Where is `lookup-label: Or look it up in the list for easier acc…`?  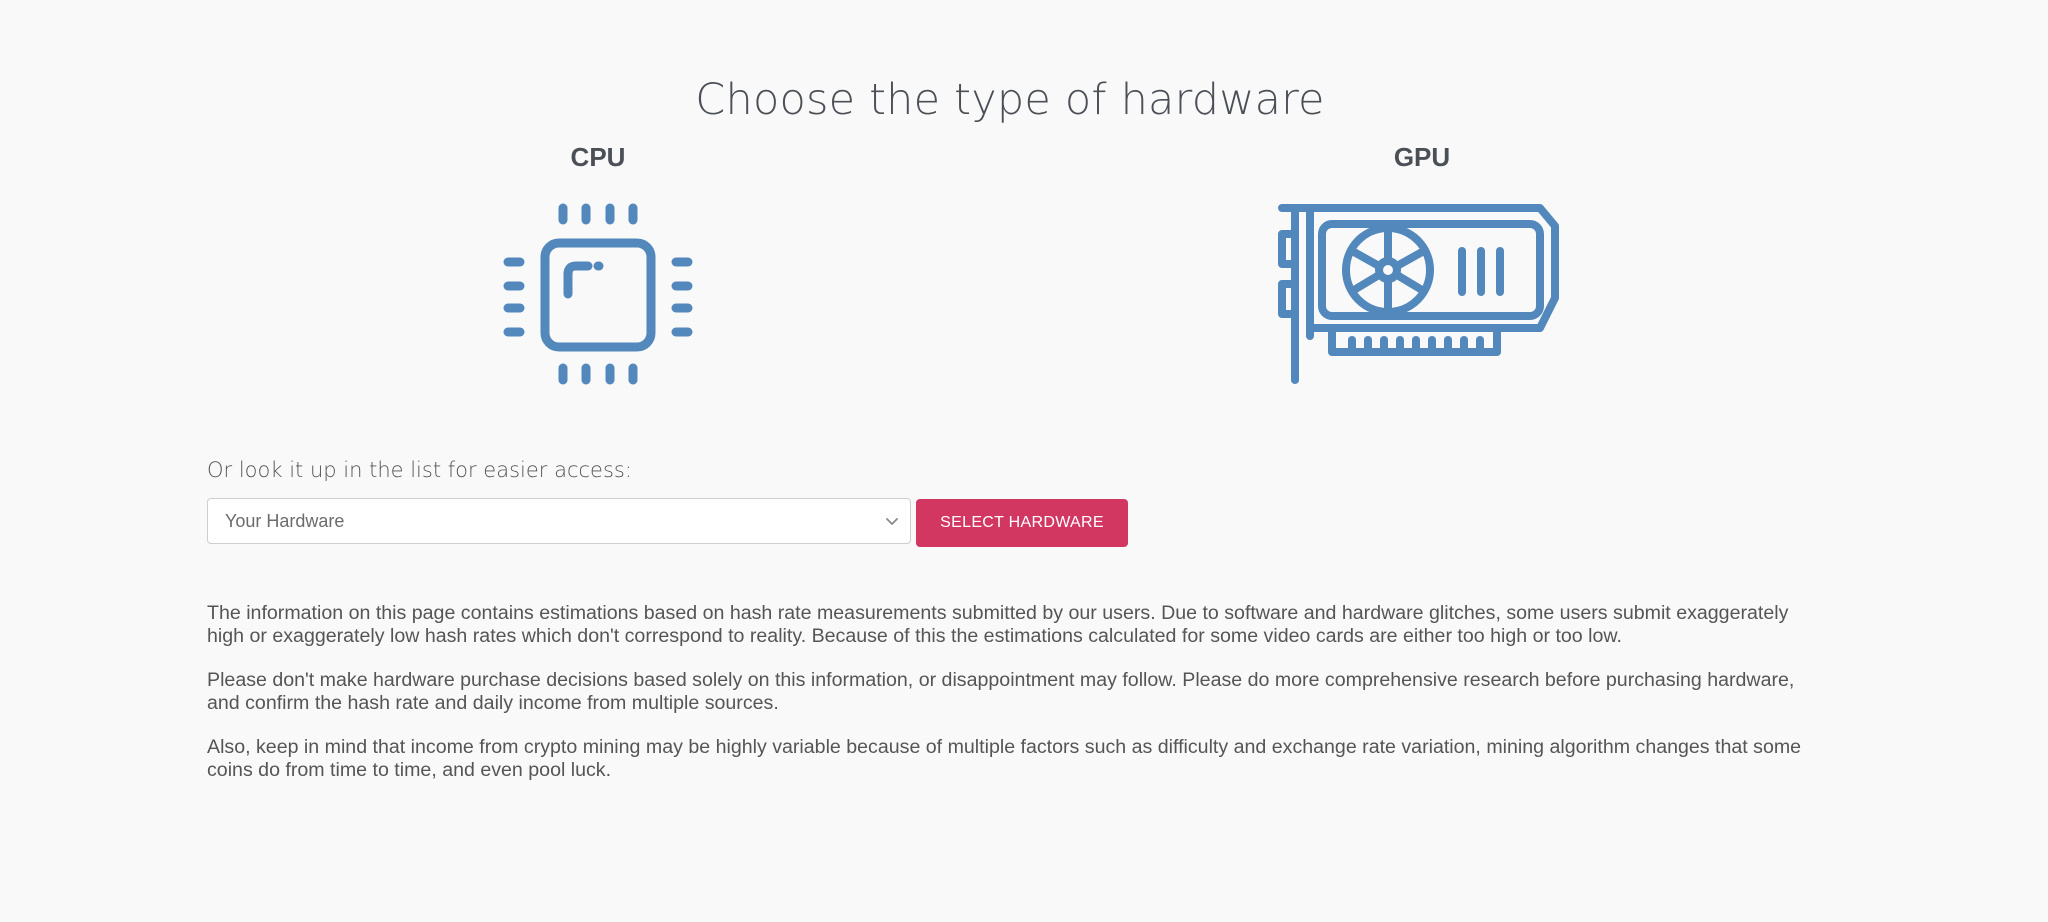 lookup-label: Or look it up in the list for easier acc… is located at coordinates (419, 470).